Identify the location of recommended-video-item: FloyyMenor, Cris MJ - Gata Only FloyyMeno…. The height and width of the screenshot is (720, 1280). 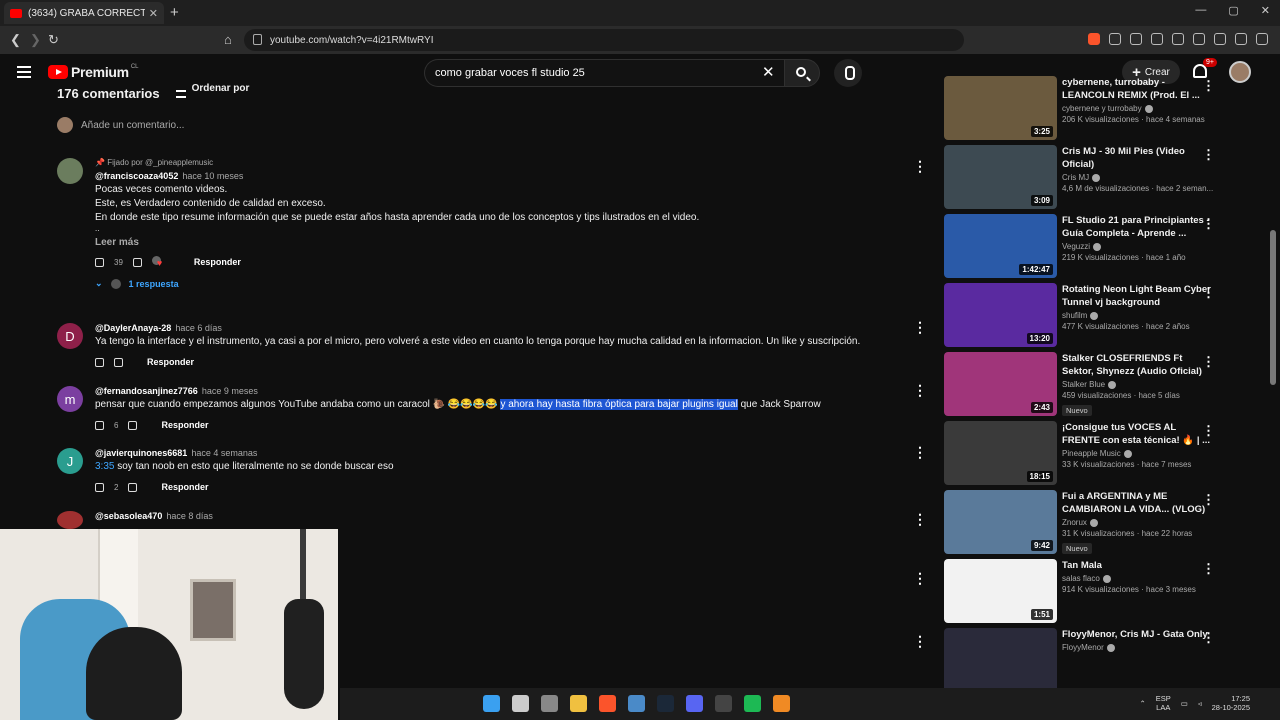
(1089, 660).